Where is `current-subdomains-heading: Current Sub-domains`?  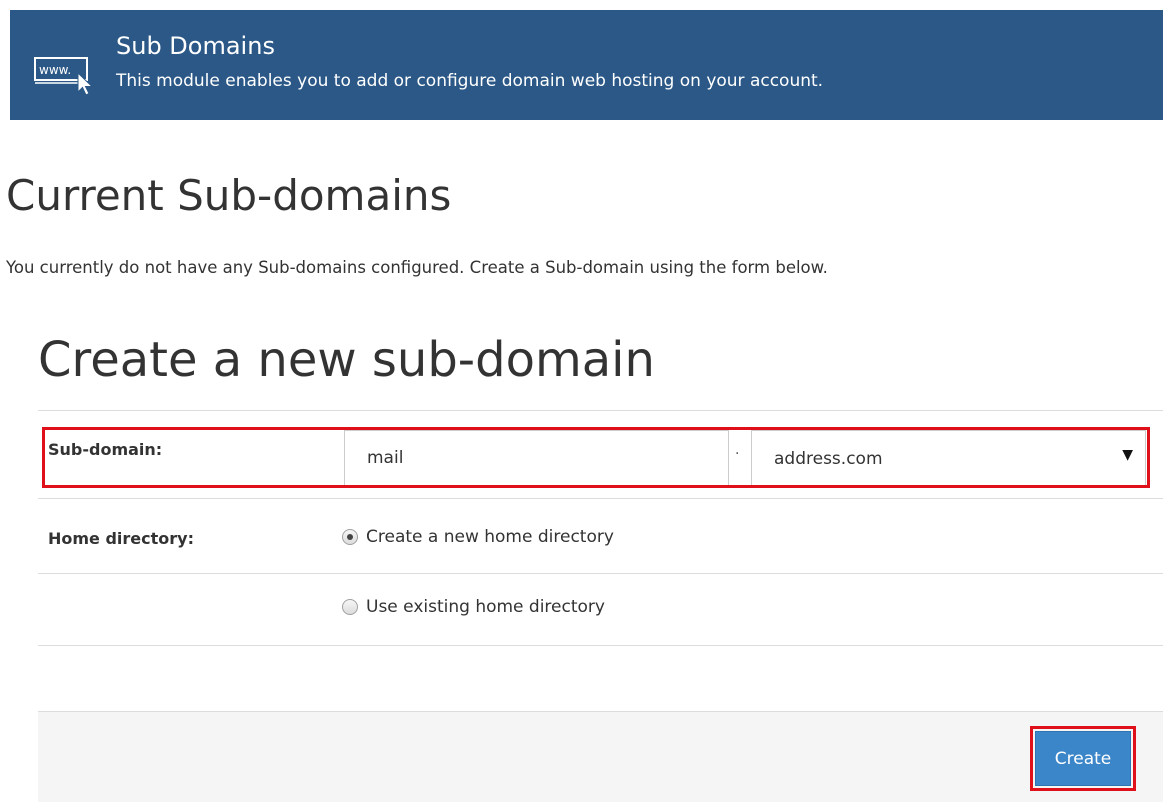
current-subdomains-heading: Current Sub-domains is located at coordinates (229, 195).